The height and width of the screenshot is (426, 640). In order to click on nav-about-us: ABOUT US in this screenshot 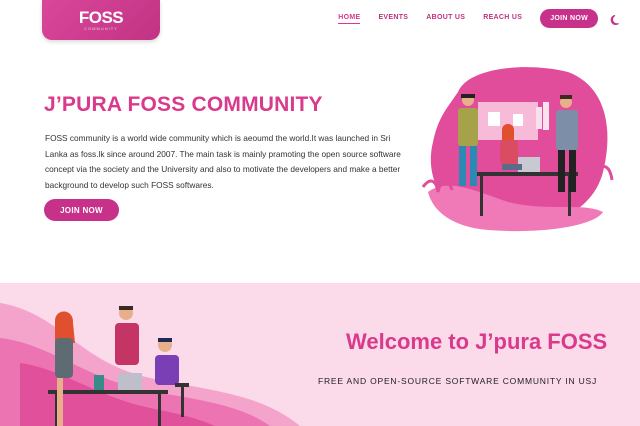, I will do `click(445, 18)`.